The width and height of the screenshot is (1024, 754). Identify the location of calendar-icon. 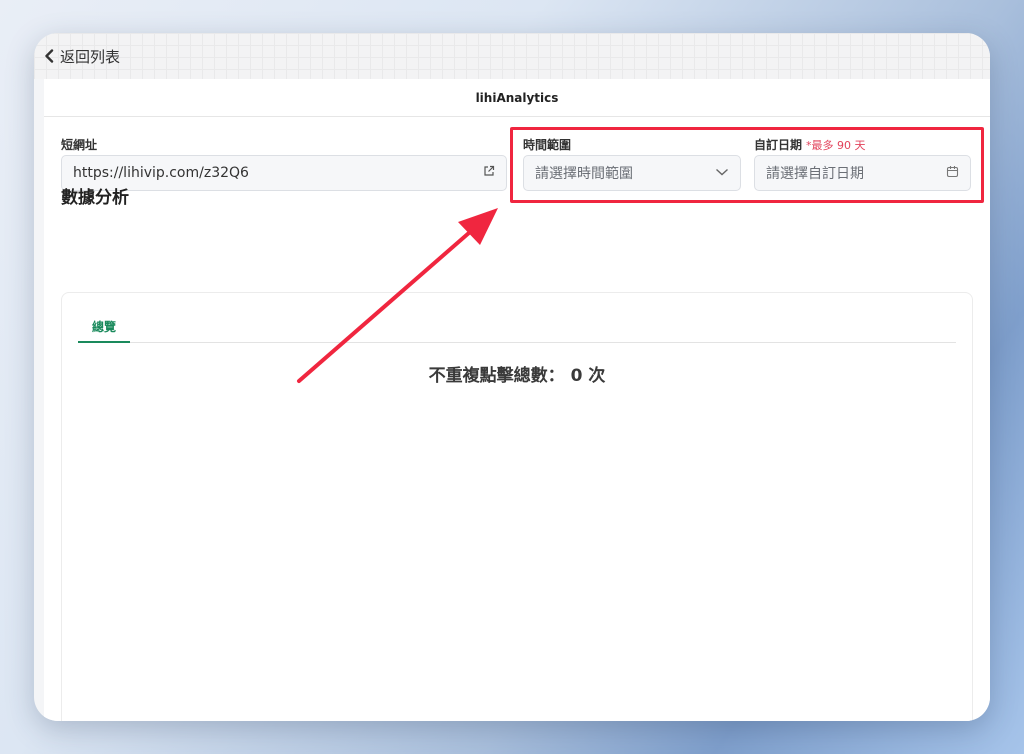
(952, 173).